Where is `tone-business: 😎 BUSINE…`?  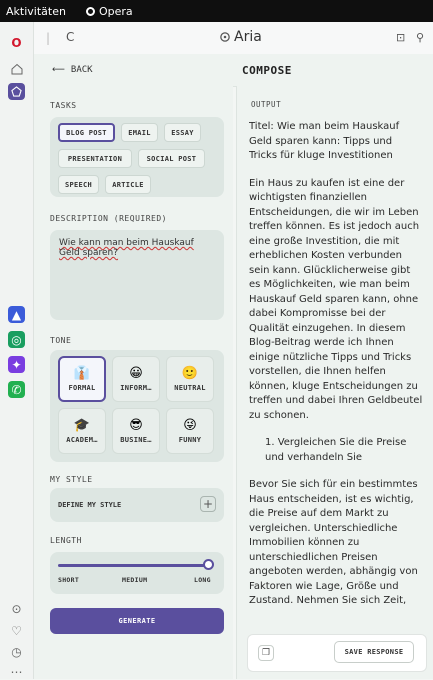
tone-business: 😎 BUSINE… is located at coordinates (136, 431).